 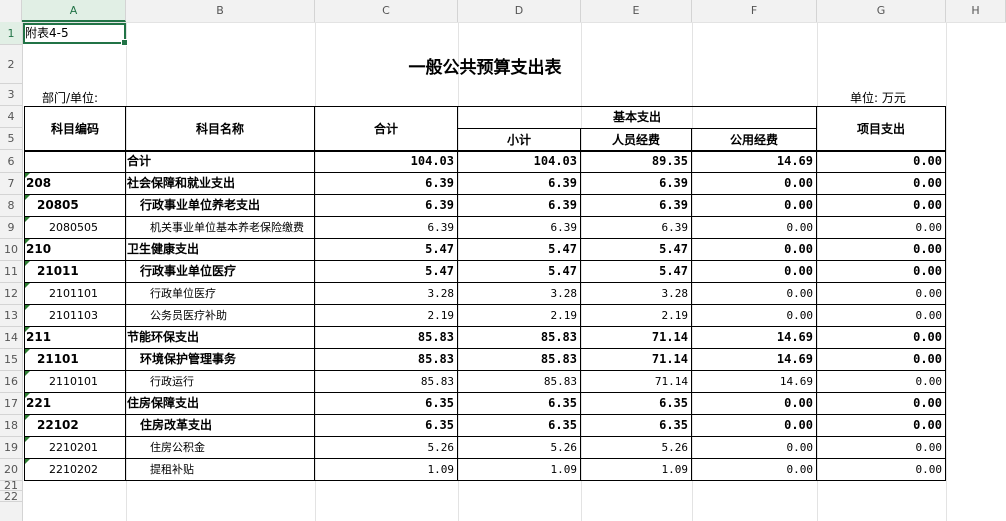 What do you see at coordinates (386, 337) in the screenshot?
I see `table-cell-total: 85.83` at bounding box center [386, 337].